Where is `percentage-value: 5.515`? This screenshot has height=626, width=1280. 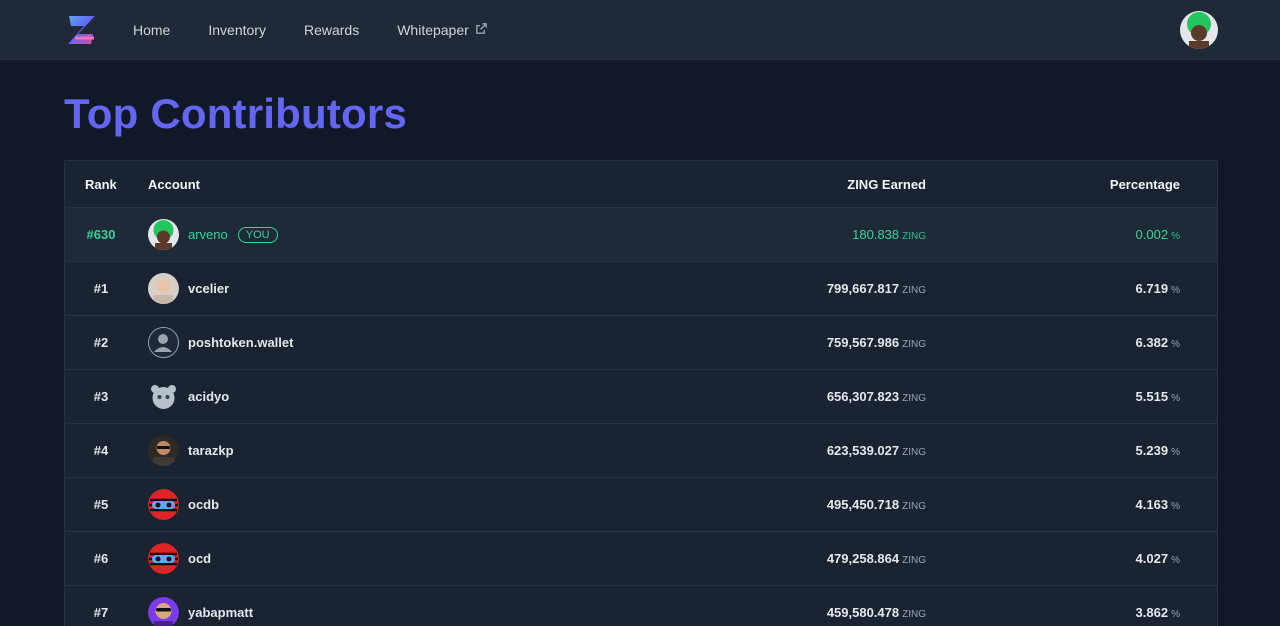 percentage-value: 5.515 is located at coordinates (1152, 396).